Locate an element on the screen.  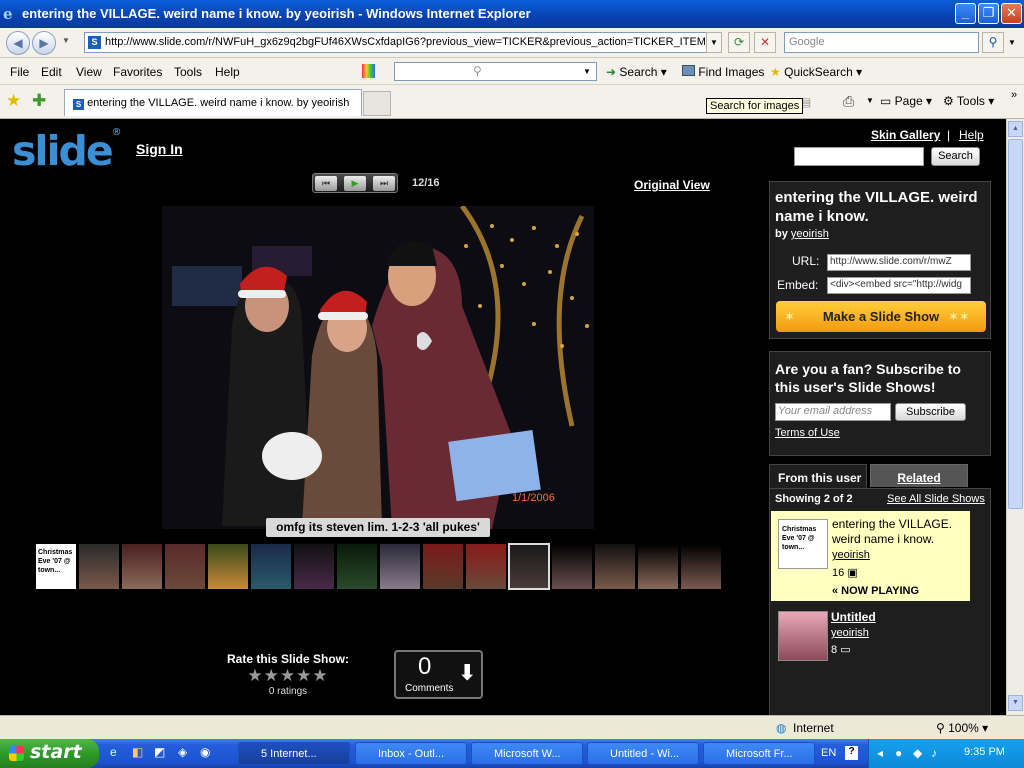
history-dropdown-icon: ▼ is located at coordinates (66, 40).